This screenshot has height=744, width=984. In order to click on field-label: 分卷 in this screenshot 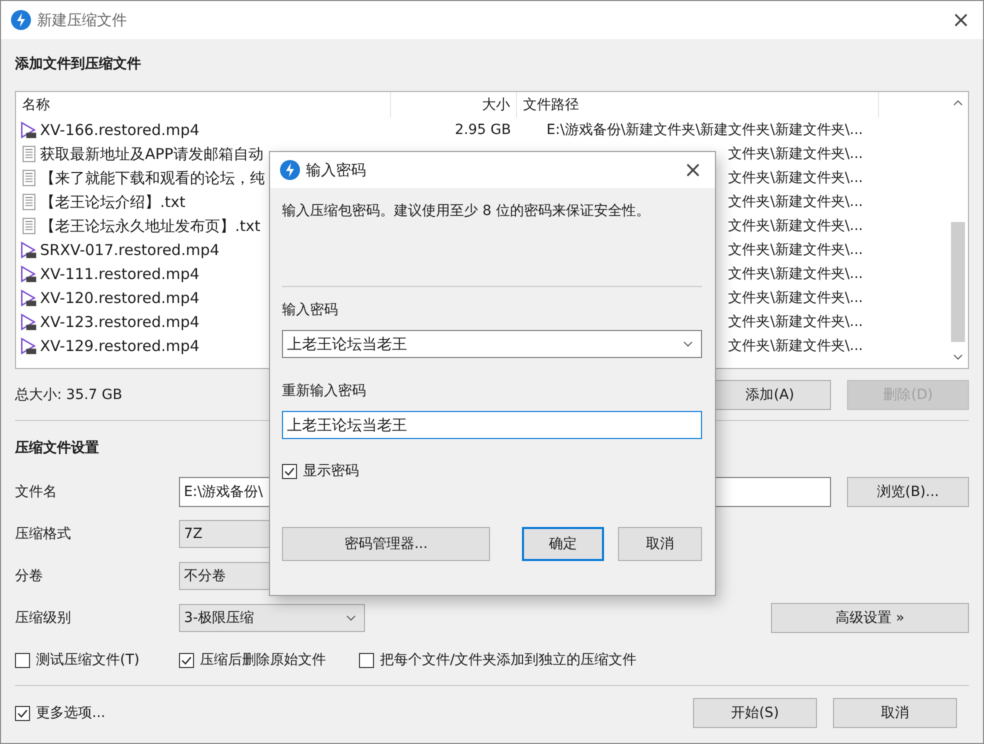, I will do `click(29, 576)`.